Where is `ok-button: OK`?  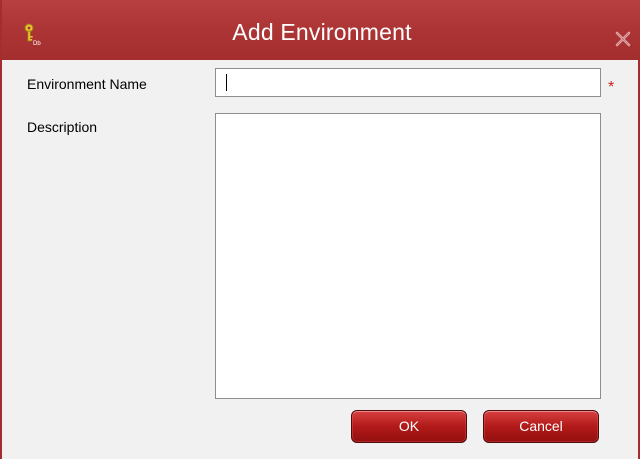 ok-button: OK is located at coordinates (409, 426).